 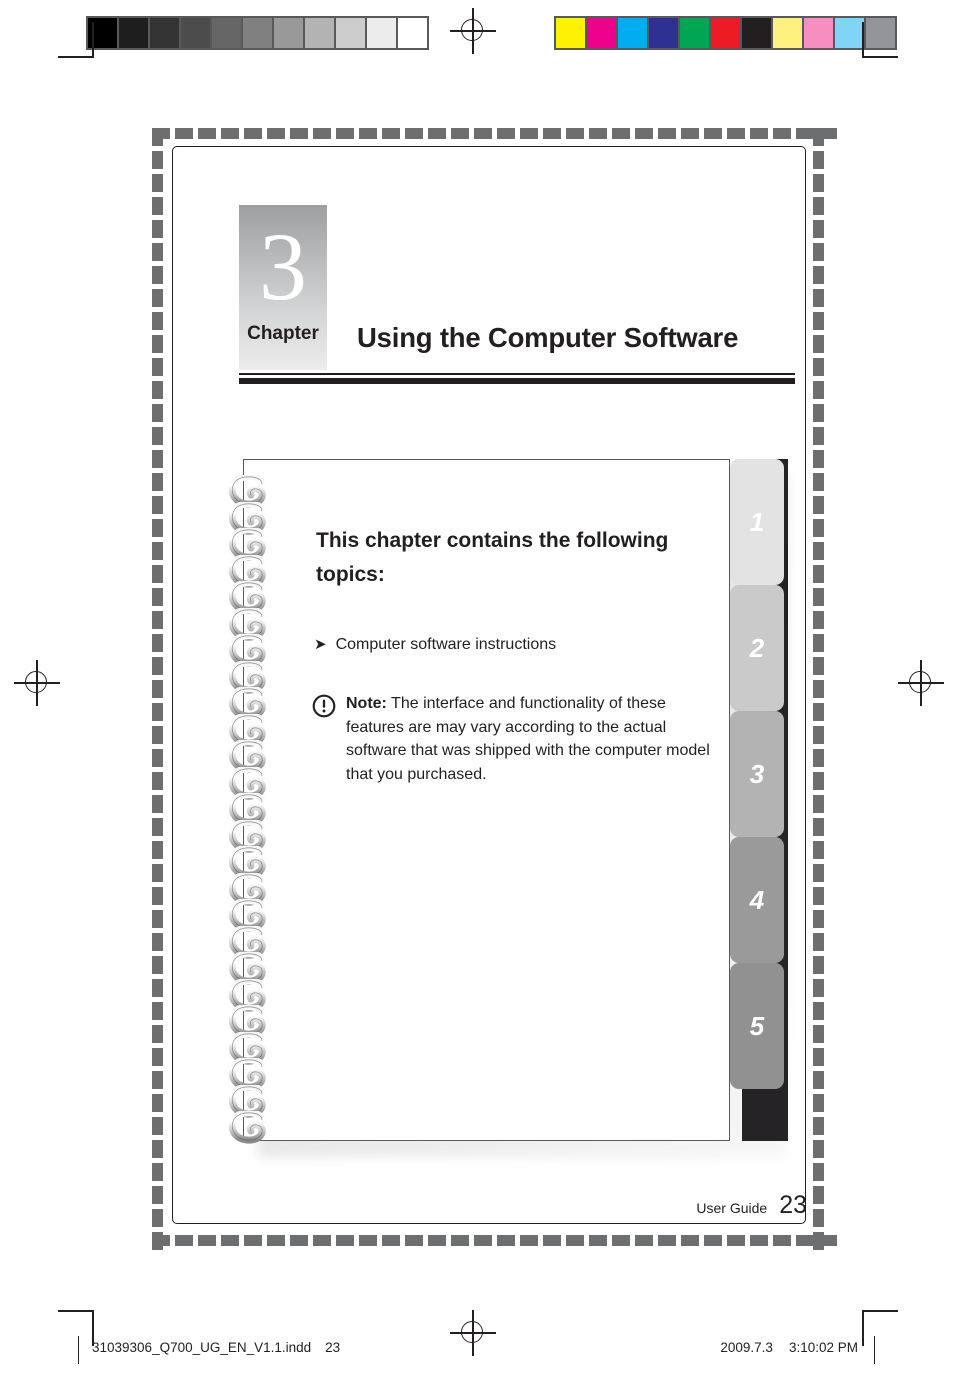 I want to click on footer-label: User Guide, so click(x=732, y=1208).